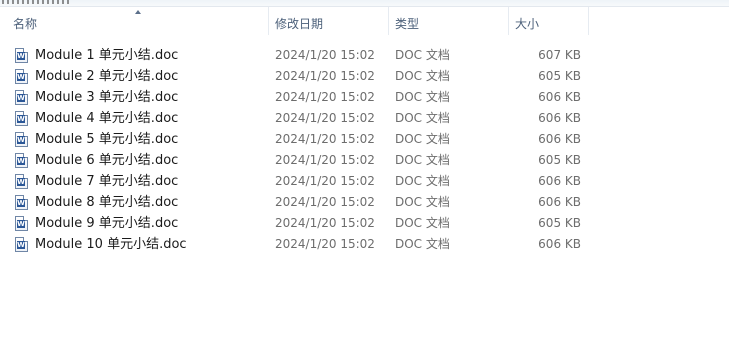 The image size is (729, 354). I want to click on file-name: Module 3 单元小结.doc, so click(106, 97).